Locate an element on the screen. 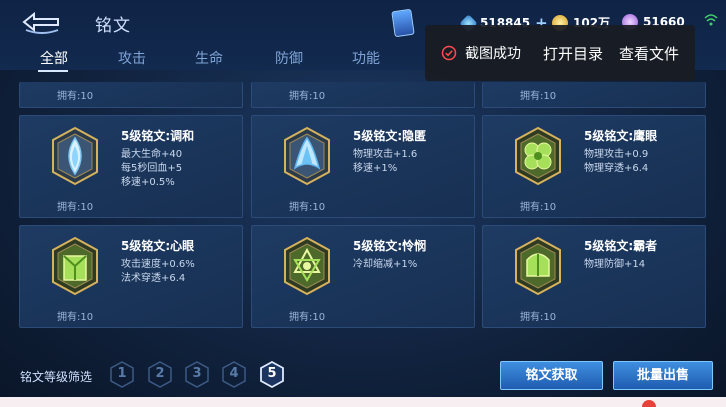 The width and height of the screenshot is (726, 407). toast-message: 截图成功 is located at coordinates (493, 54).